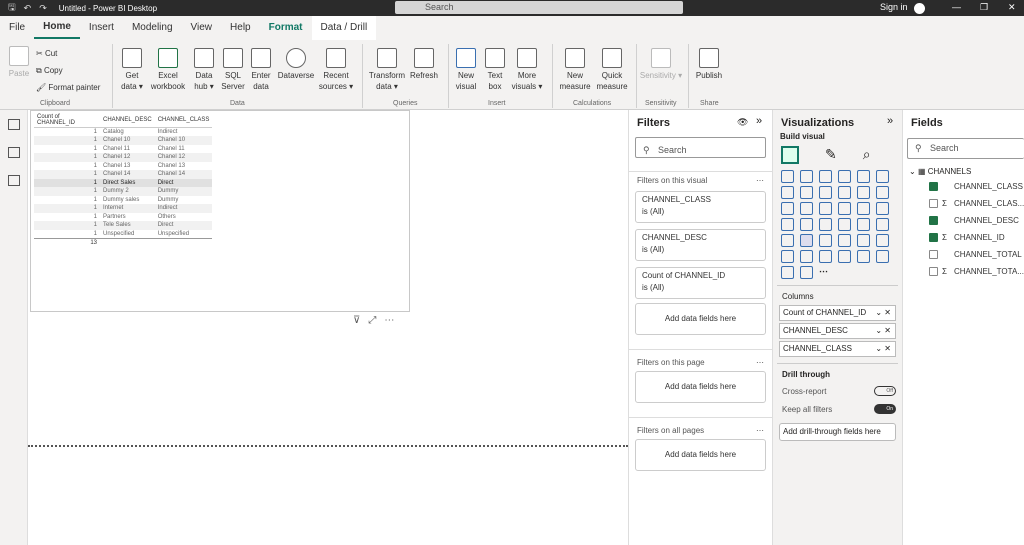 The image size is (1024, 545). I want to click on get-data-button: Get data ▾, so click(132, 70).